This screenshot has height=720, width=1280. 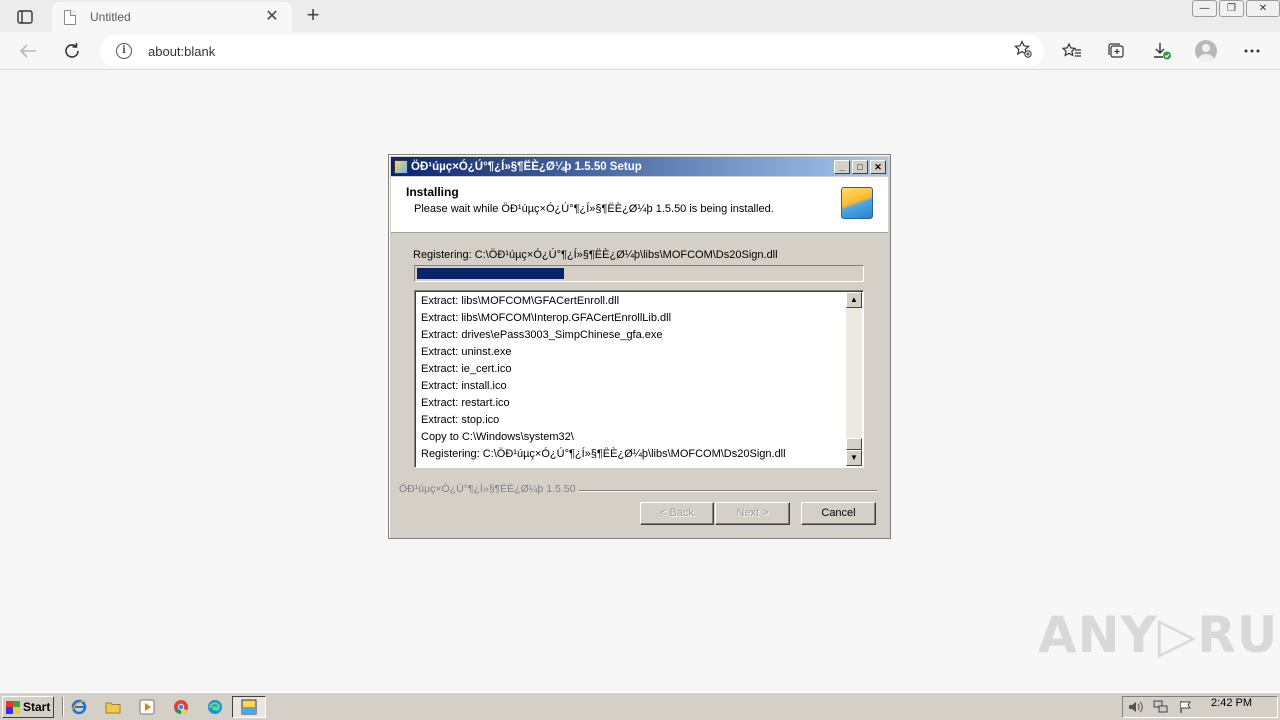 I want to click on refresh-icon, so click(x=72, y=51).